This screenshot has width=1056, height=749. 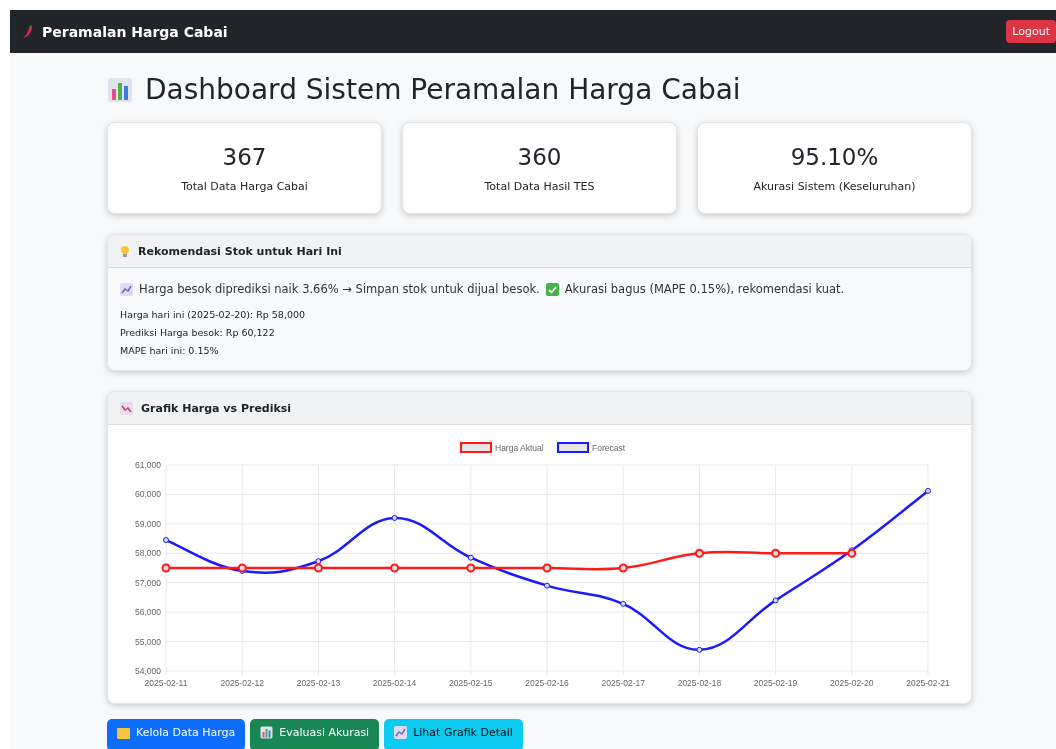 What do you see at coordinates (318, 683) in the screenshot?
I see `axis-tick-label: 2025-02-13` at bounding box center [318, 683].